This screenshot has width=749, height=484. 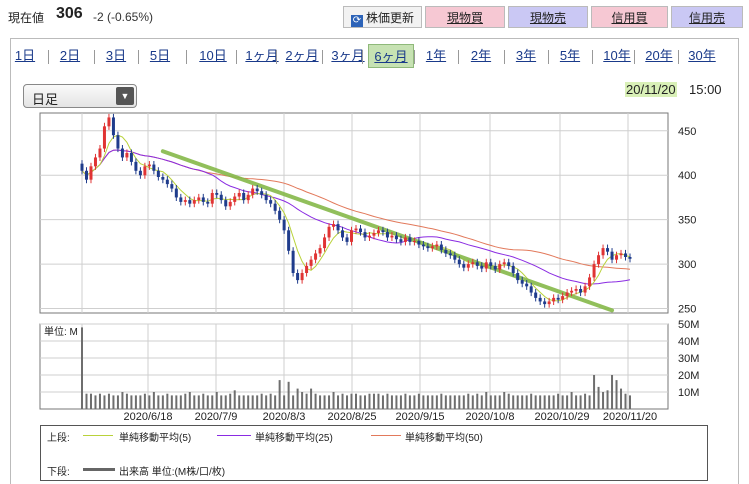 What do you see at coordinates (688, 393) in the screenshot?
I see `volume-tick-label: 10M` at bounding box center [688, 393].